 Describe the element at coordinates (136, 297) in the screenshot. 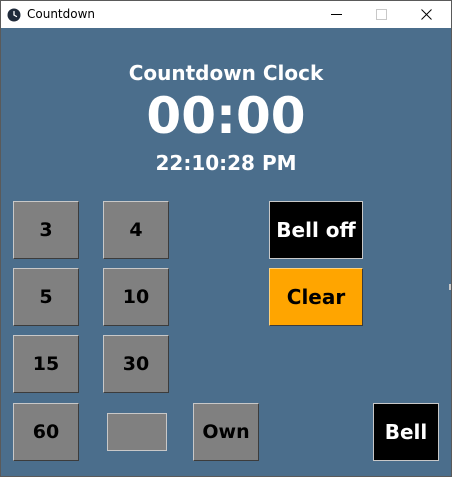

I see `preset-10-button: 10` at that location.